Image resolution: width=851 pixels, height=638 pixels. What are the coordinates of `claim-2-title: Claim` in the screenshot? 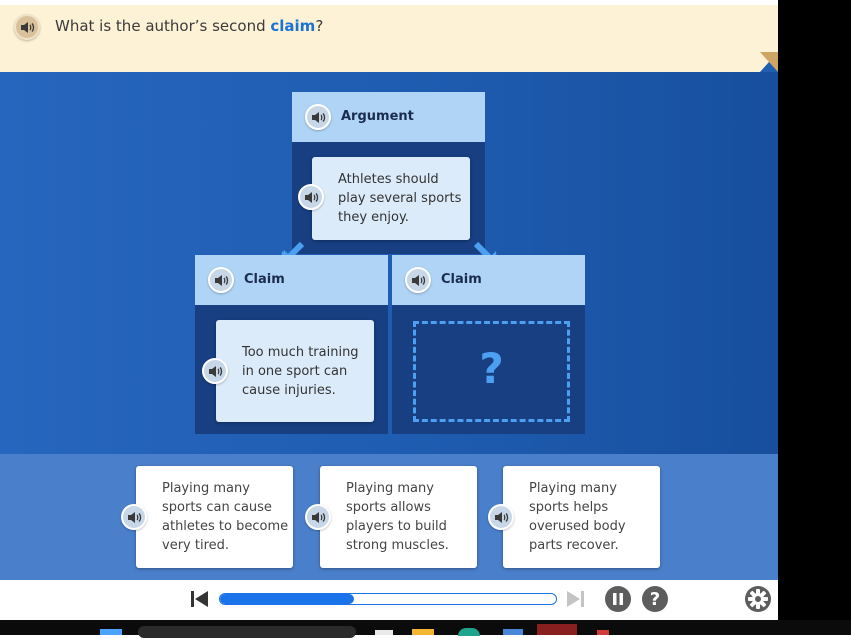 It's located at (461, 279).